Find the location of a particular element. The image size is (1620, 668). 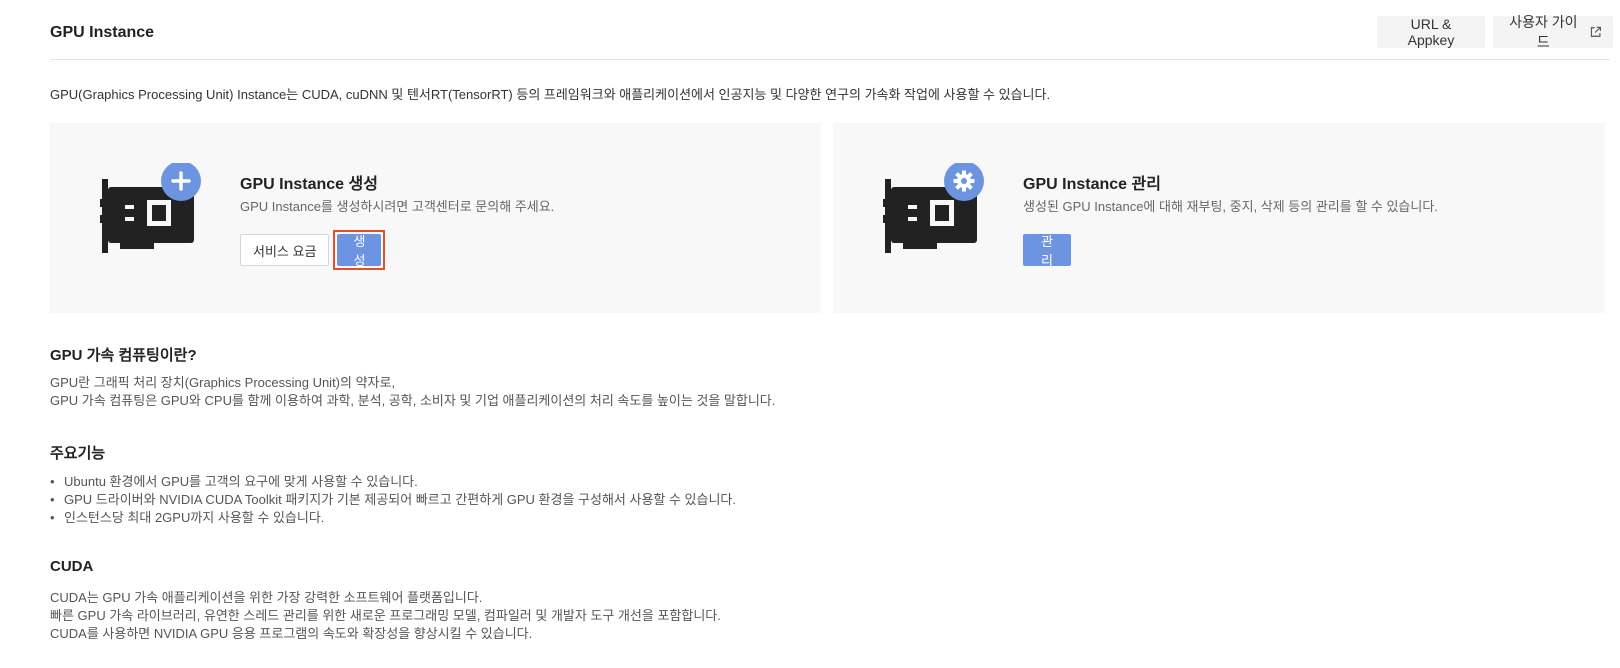

url-appkey-button: URL & Appkey is located at coordinates (1431, 32).